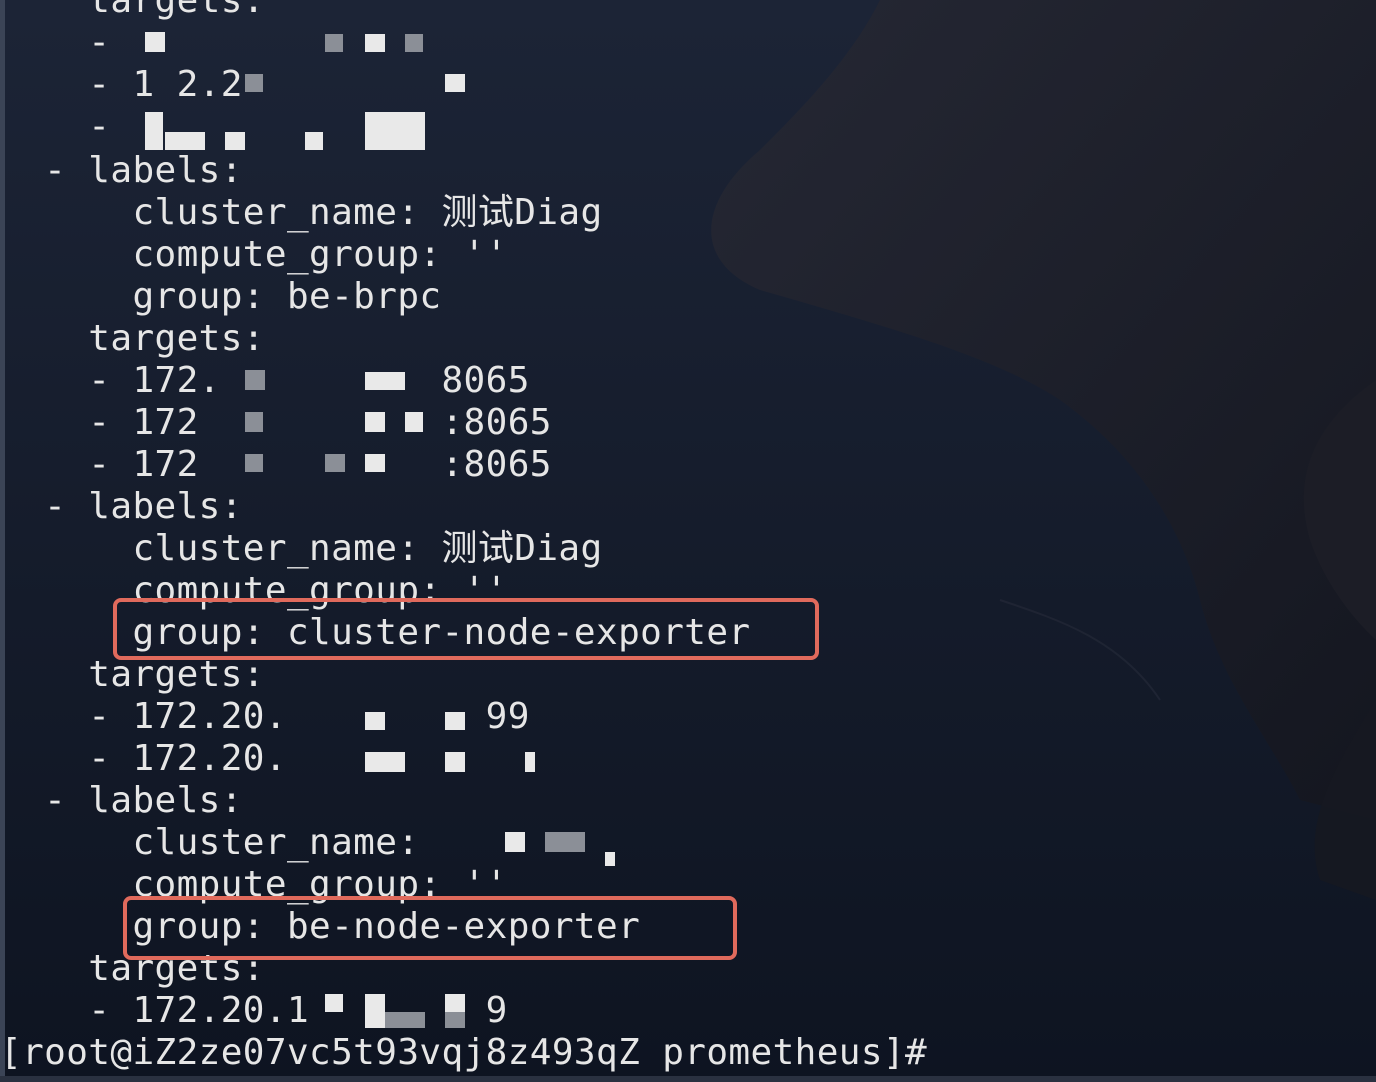 This screenshot has width=1376, height=1082. What do you see at coordinates (466, 629) in the screenshot?
I see `highlight-box-cluster-node-exporter` at bounding box center [466, 629].